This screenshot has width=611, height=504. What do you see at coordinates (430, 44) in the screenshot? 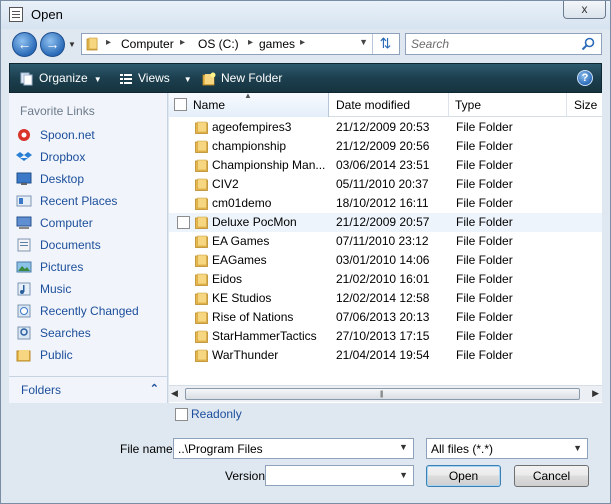
I see `search-input: Search` at bounding box center [430, 44].